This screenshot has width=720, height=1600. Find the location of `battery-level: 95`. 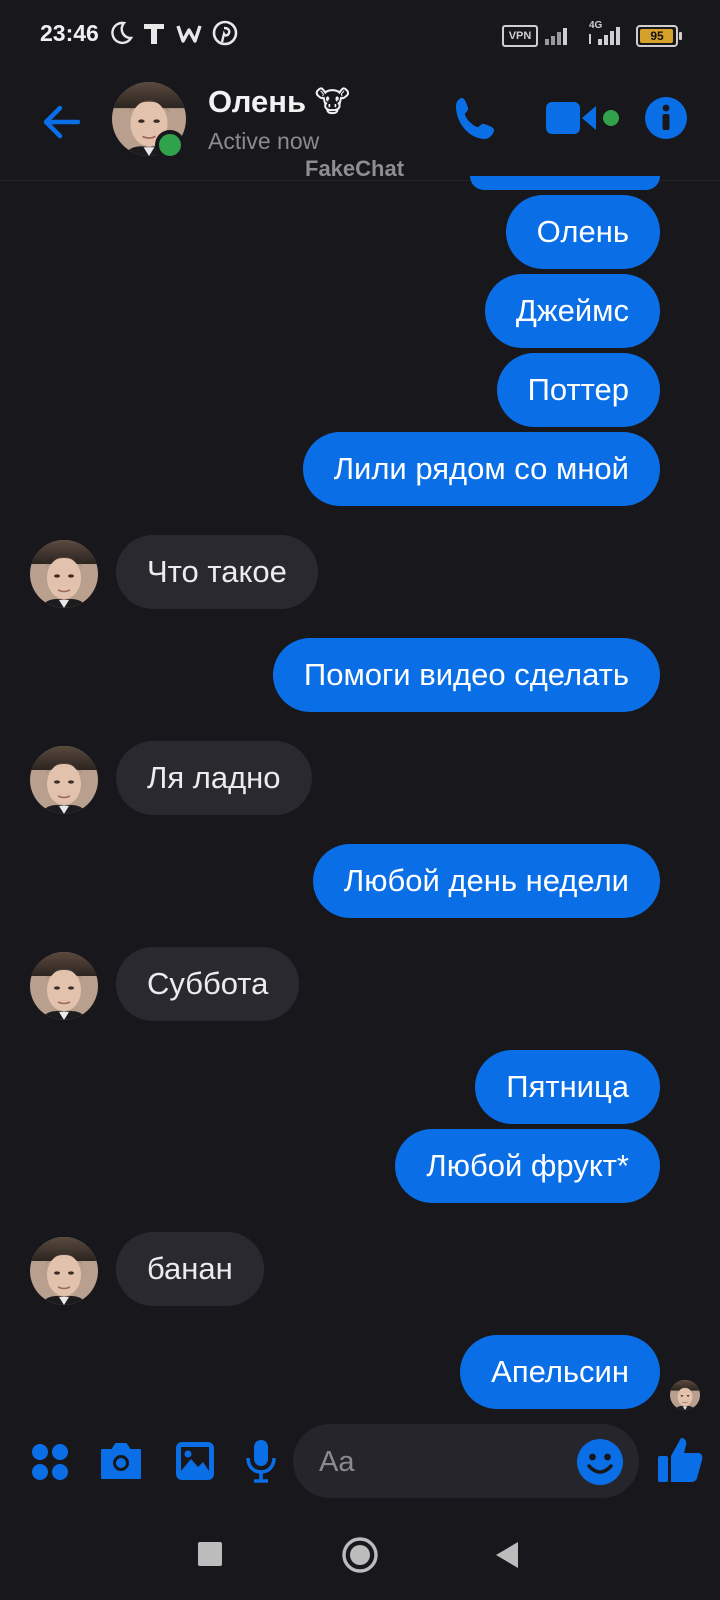

battery-level: 95 is located at coordinates (657, 36).